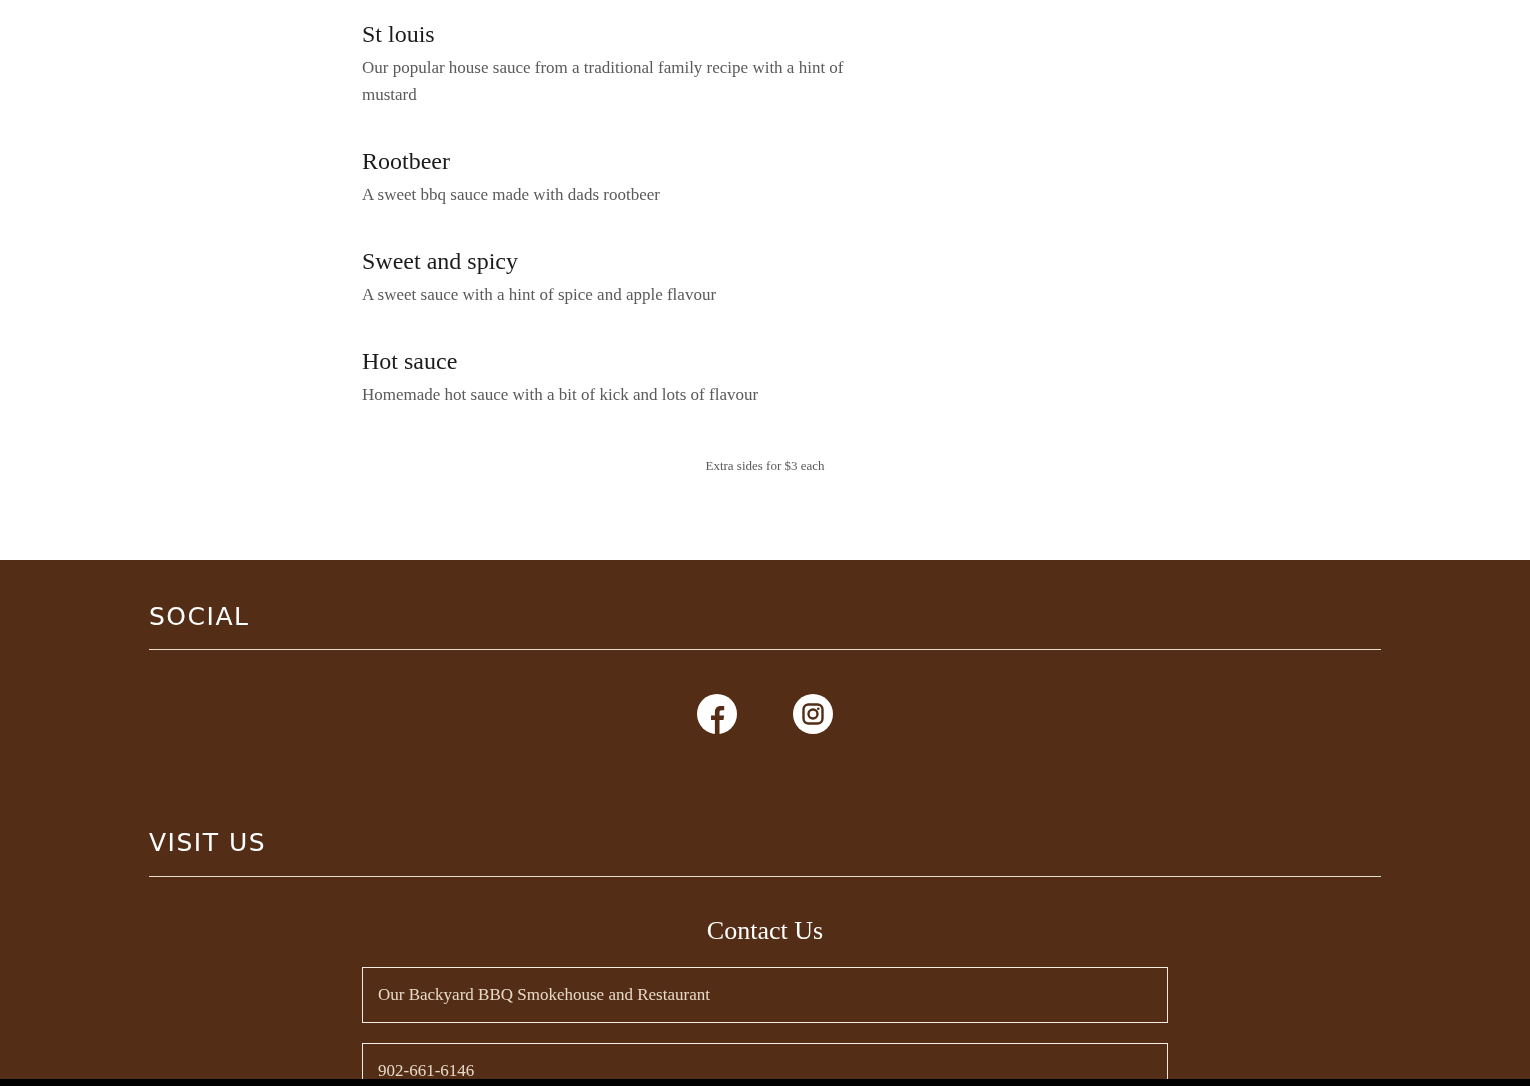 This screenshot has width=1530, height=1086. What do you see at coordinates (561, 395) in the screenshot?
I see `menu-item-description: Homemade hot sauce with a bit of kick and lots of flavour` at bounding box center [561, 395].